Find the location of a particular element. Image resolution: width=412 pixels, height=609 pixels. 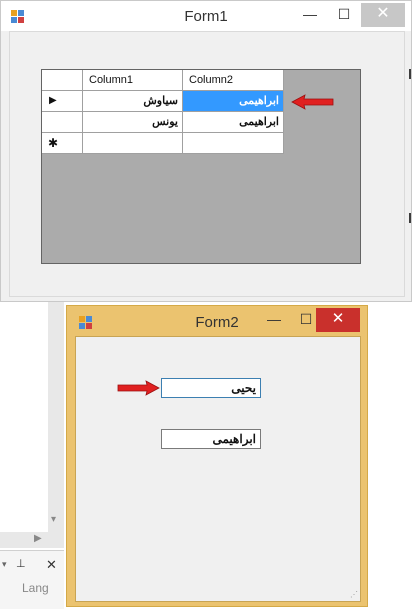

grid-cell: سیاوش is located at coordinates (133, 101).